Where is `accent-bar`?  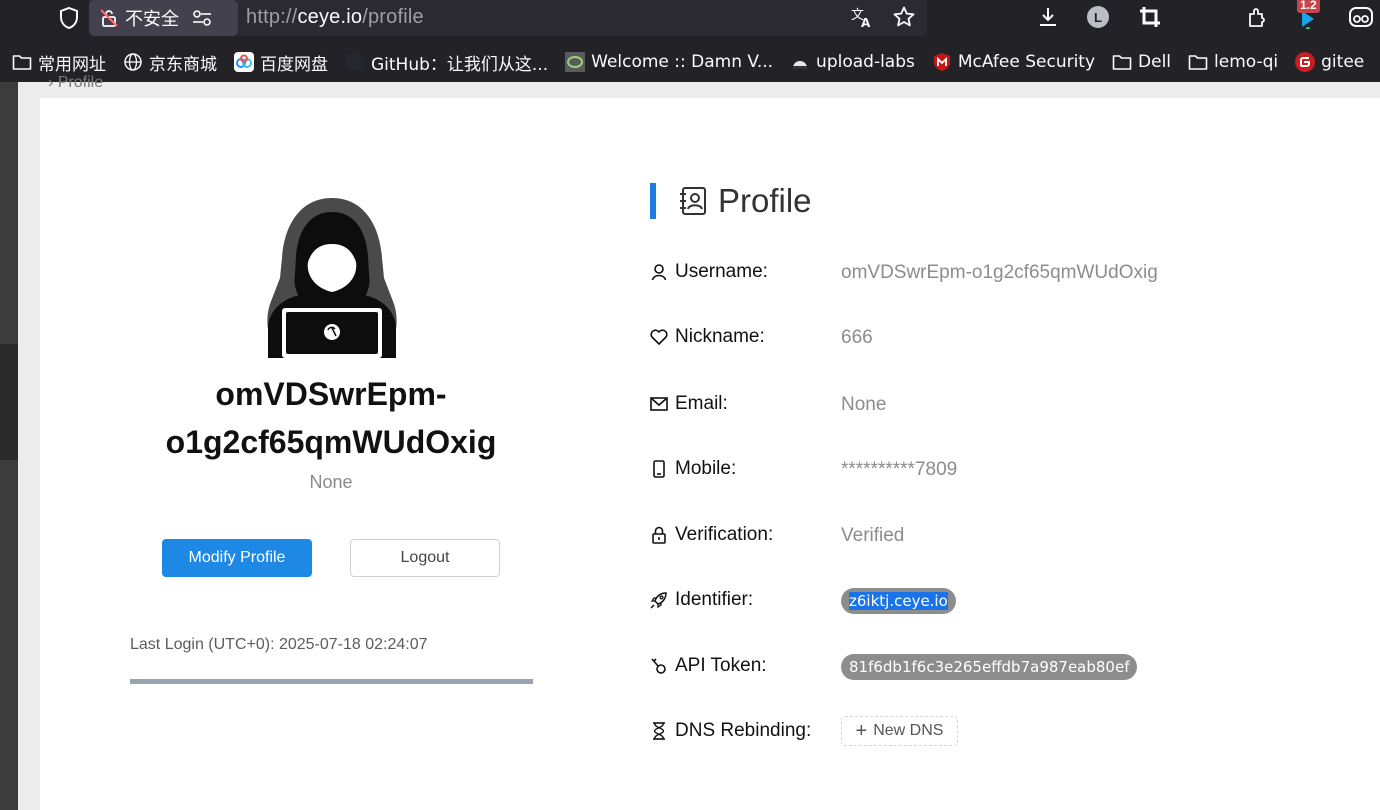
accent-bar is located at coordinates (653, 201).